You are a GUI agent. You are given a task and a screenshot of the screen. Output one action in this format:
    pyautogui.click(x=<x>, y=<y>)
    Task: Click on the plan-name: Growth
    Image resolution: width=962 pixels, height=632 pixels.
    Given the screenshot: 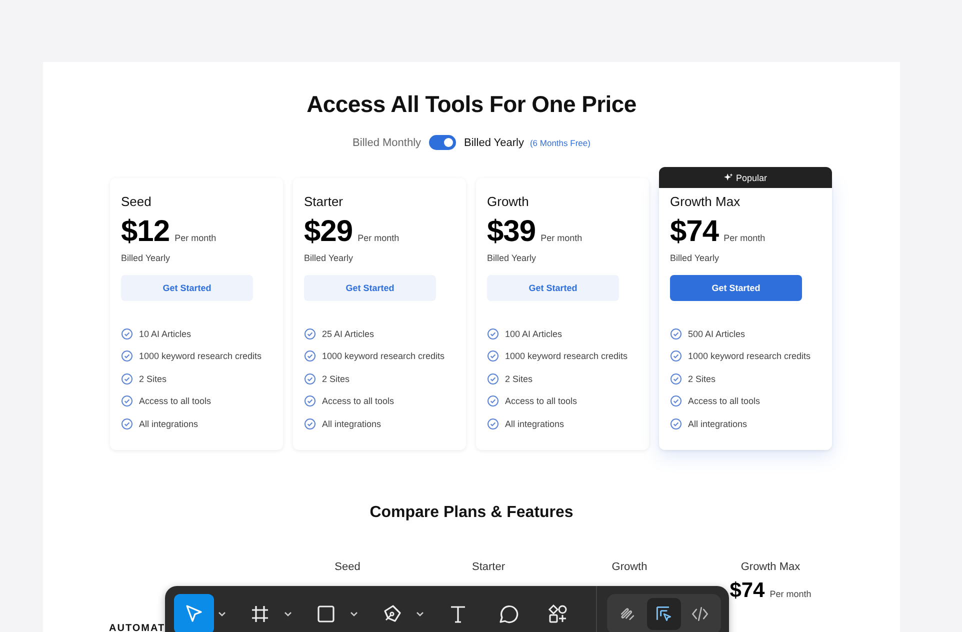 What is the action you would take?
    pyautogui.click(x=508, y=201)
    